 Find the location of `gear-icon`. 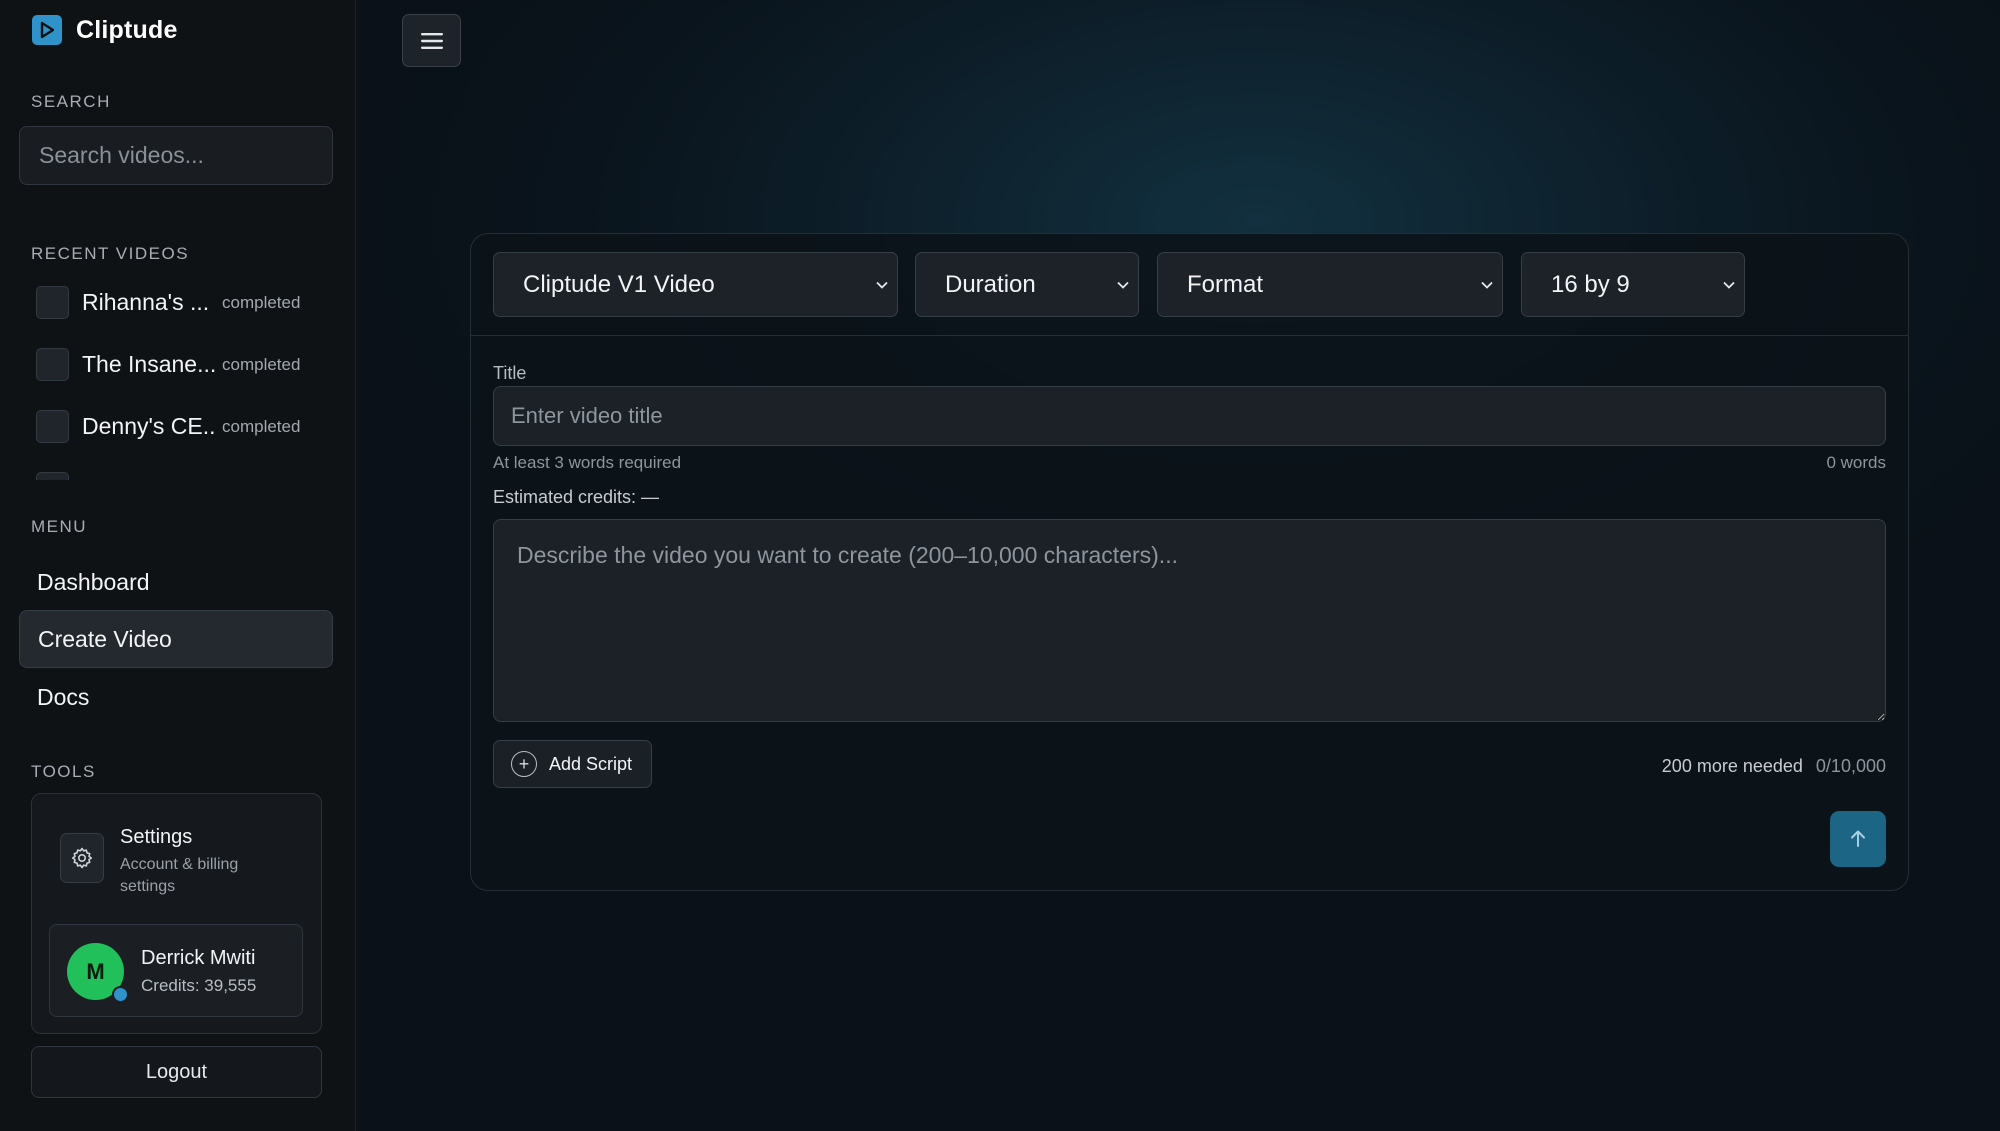

gear-icon is located at coordinates (82, 858).